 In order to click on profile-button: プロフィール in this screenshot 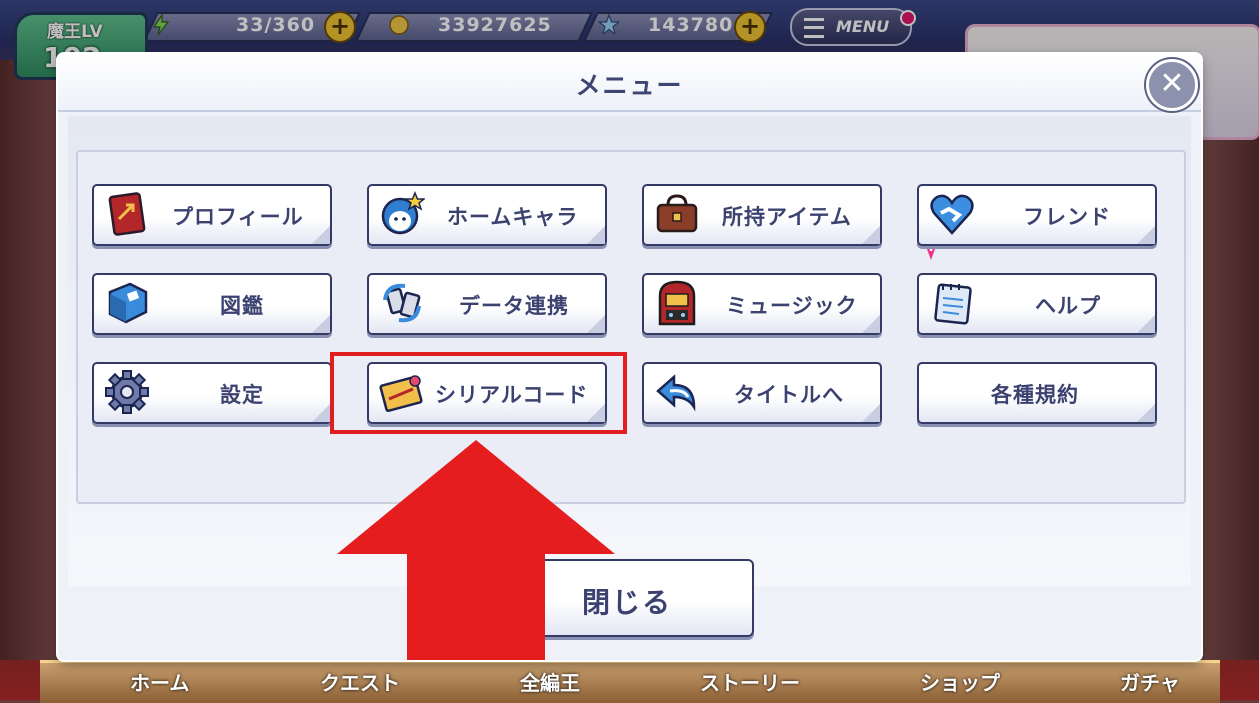, I will do `click(212, 215)`.